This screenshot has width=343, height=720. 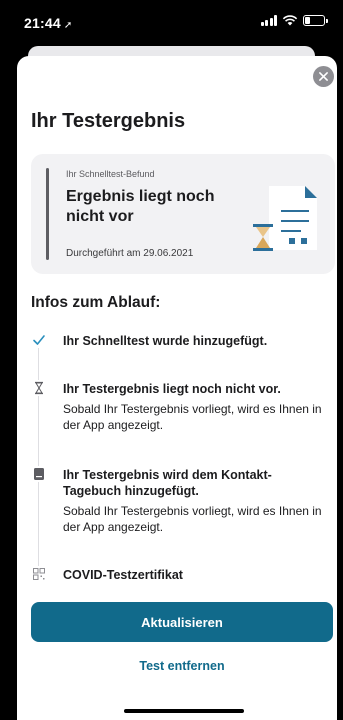 I want to click on battery-level-fill, so click(x=308, y=20).